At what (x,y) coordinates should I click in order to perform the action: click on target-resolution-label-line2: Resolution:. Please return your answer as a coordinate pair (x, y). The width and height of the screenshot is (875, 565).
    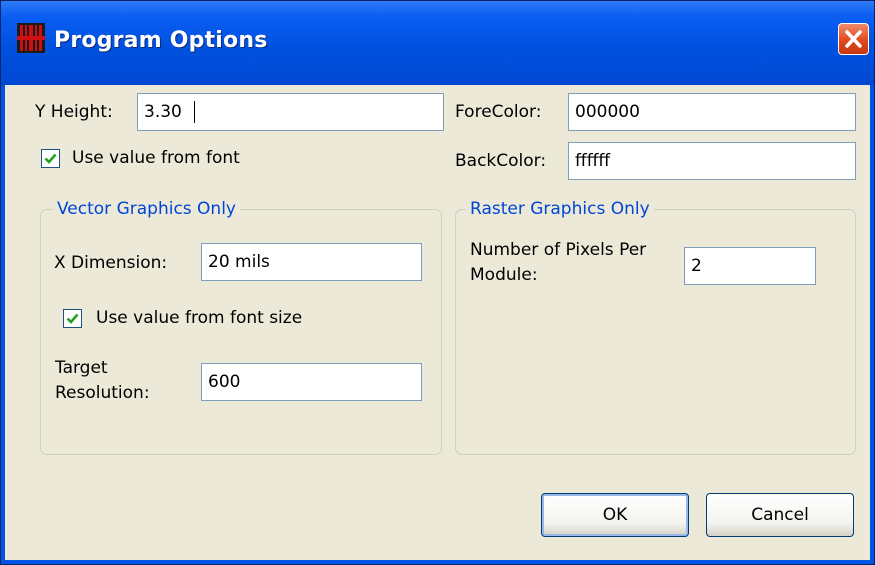
    Looking at the image, I should click on (102, 393).